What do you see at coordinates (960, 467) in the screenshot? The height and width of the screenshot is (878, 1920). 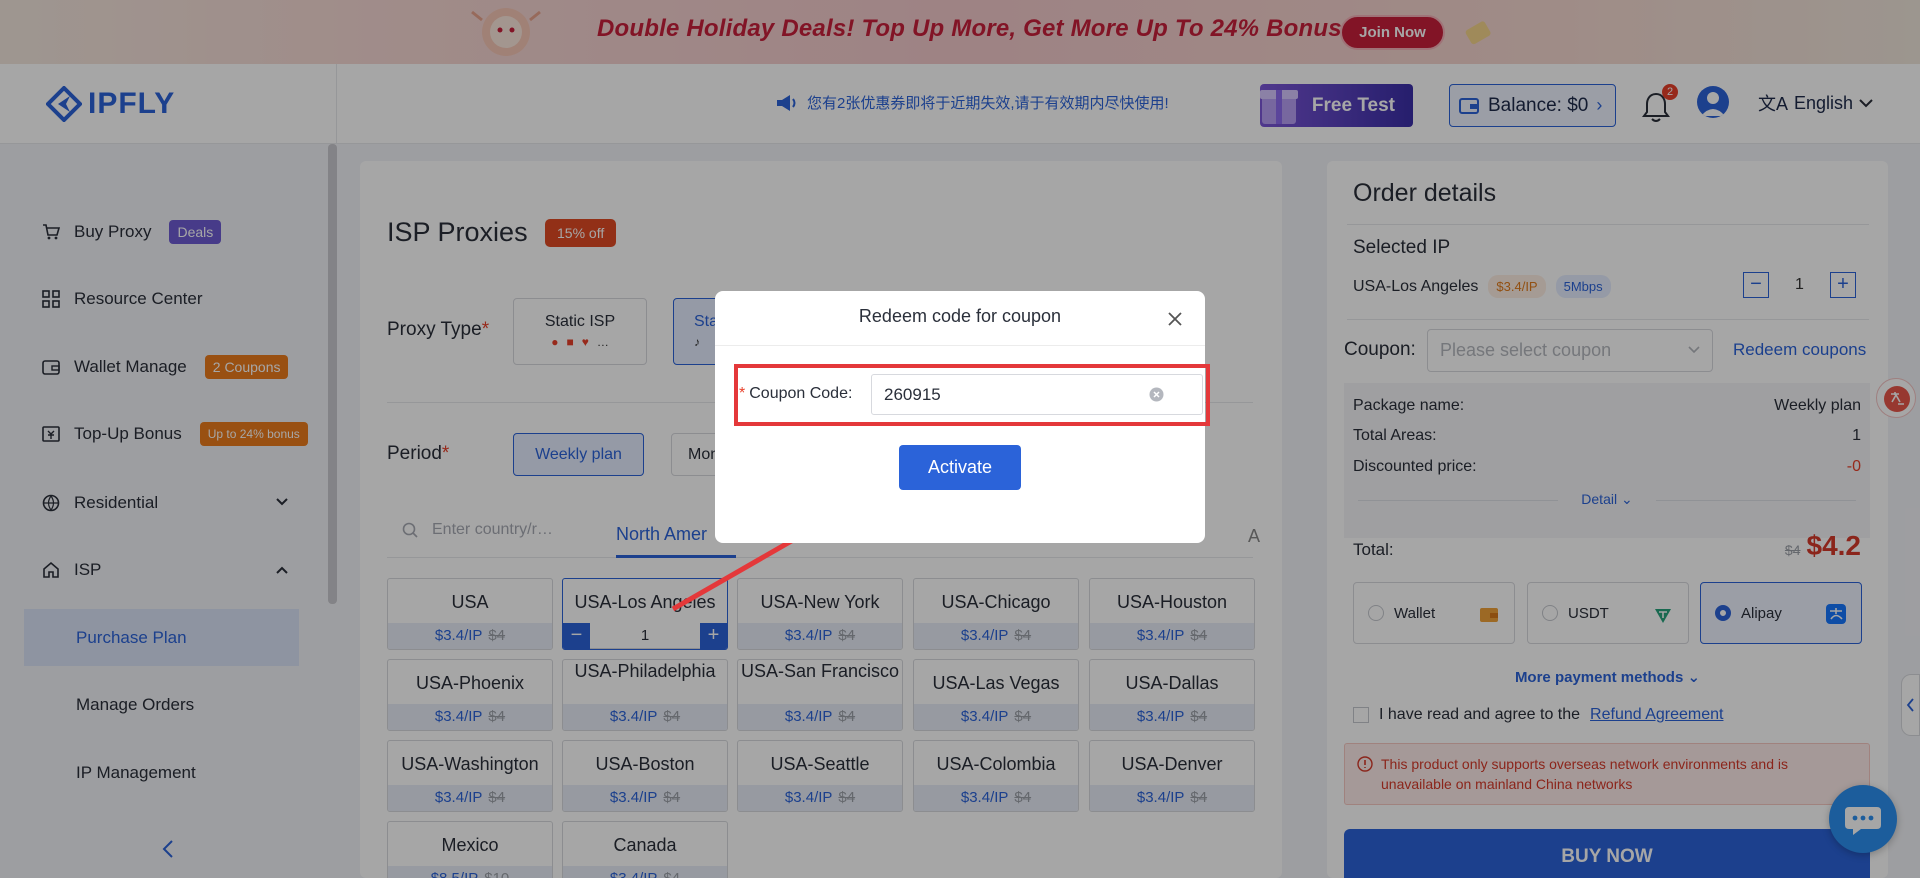 I see `activate-button: Activate` at bounding box center [960, 467].